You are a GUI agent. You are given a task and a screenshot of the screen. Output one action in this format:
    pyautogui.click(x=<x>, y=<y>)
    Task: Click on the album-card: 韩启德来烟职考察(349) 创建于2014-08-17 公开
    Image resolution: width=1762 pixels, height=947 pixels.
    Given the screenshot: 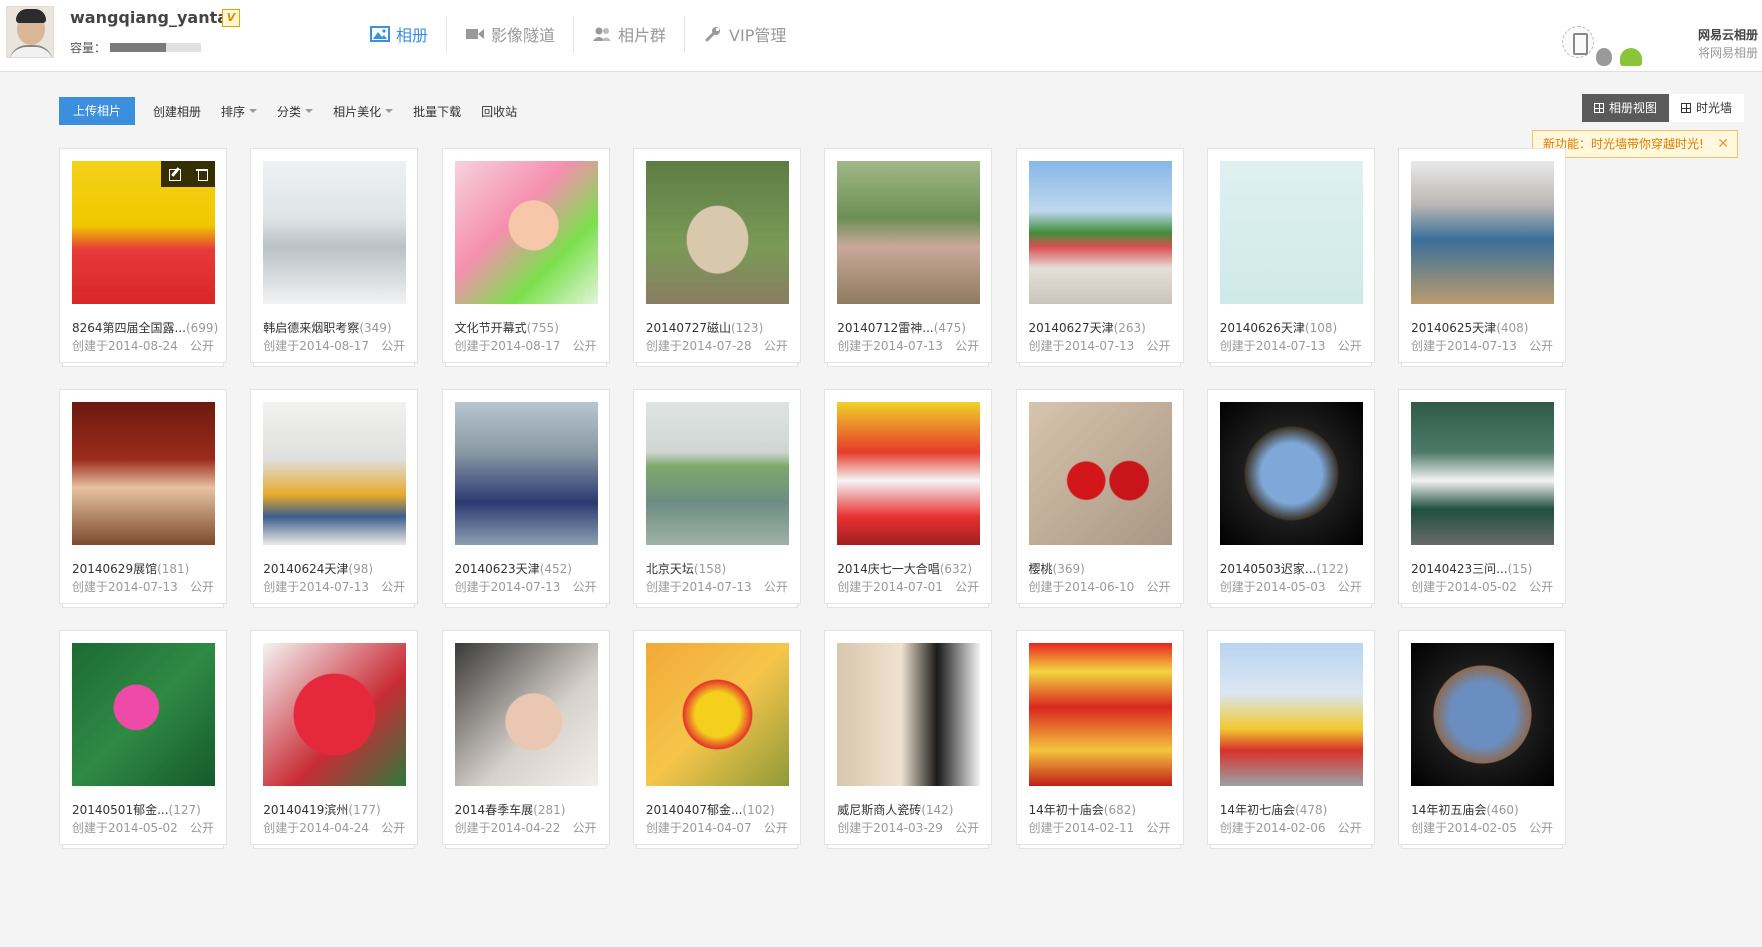 What is the action you would take?
    pyautogui.click(x=334, y=257)
    